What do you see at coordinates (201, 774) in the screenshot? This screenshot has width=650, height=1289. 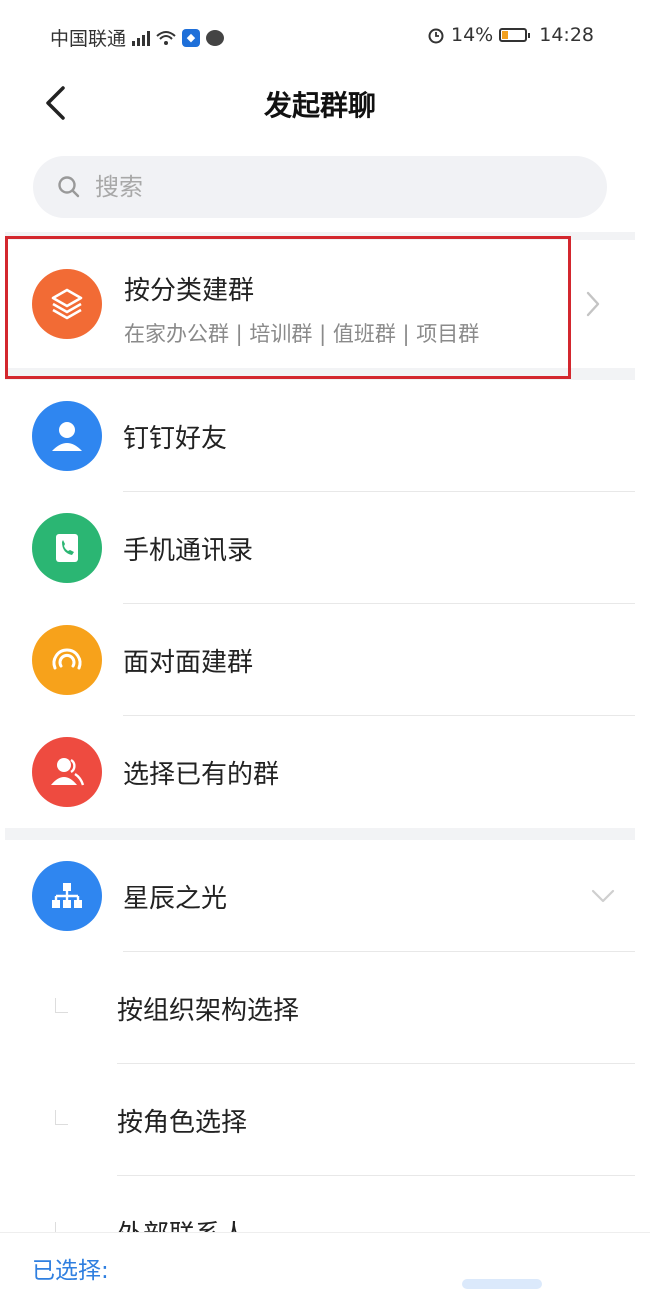 I see `entry-label: 选择已有的群` at bounding box center [201, 774].